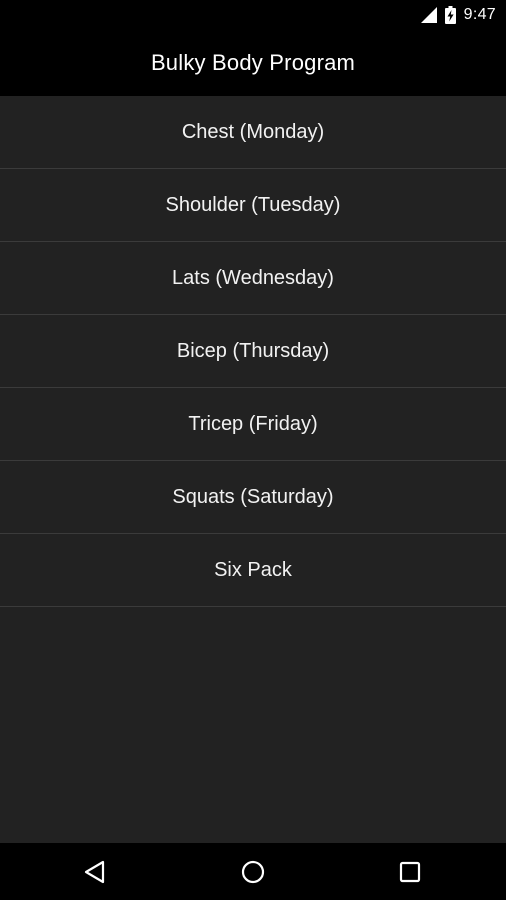 This screenshot has width=506, height=900. Describe the element at coordinates (253, 278) in the screenshot. I see `list-item-lats: Lats (Wednesday)` at that location.